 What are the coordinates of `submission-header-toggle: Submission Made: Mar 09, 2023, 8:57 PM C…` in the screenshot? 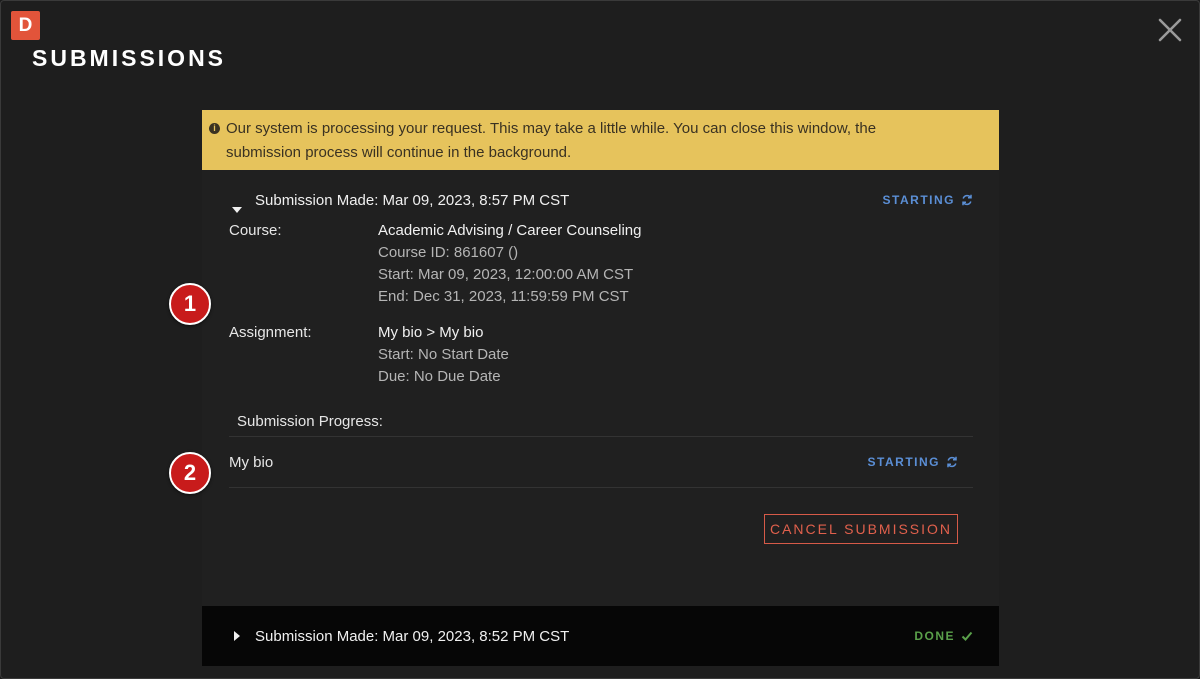 It's located at (600, 200).